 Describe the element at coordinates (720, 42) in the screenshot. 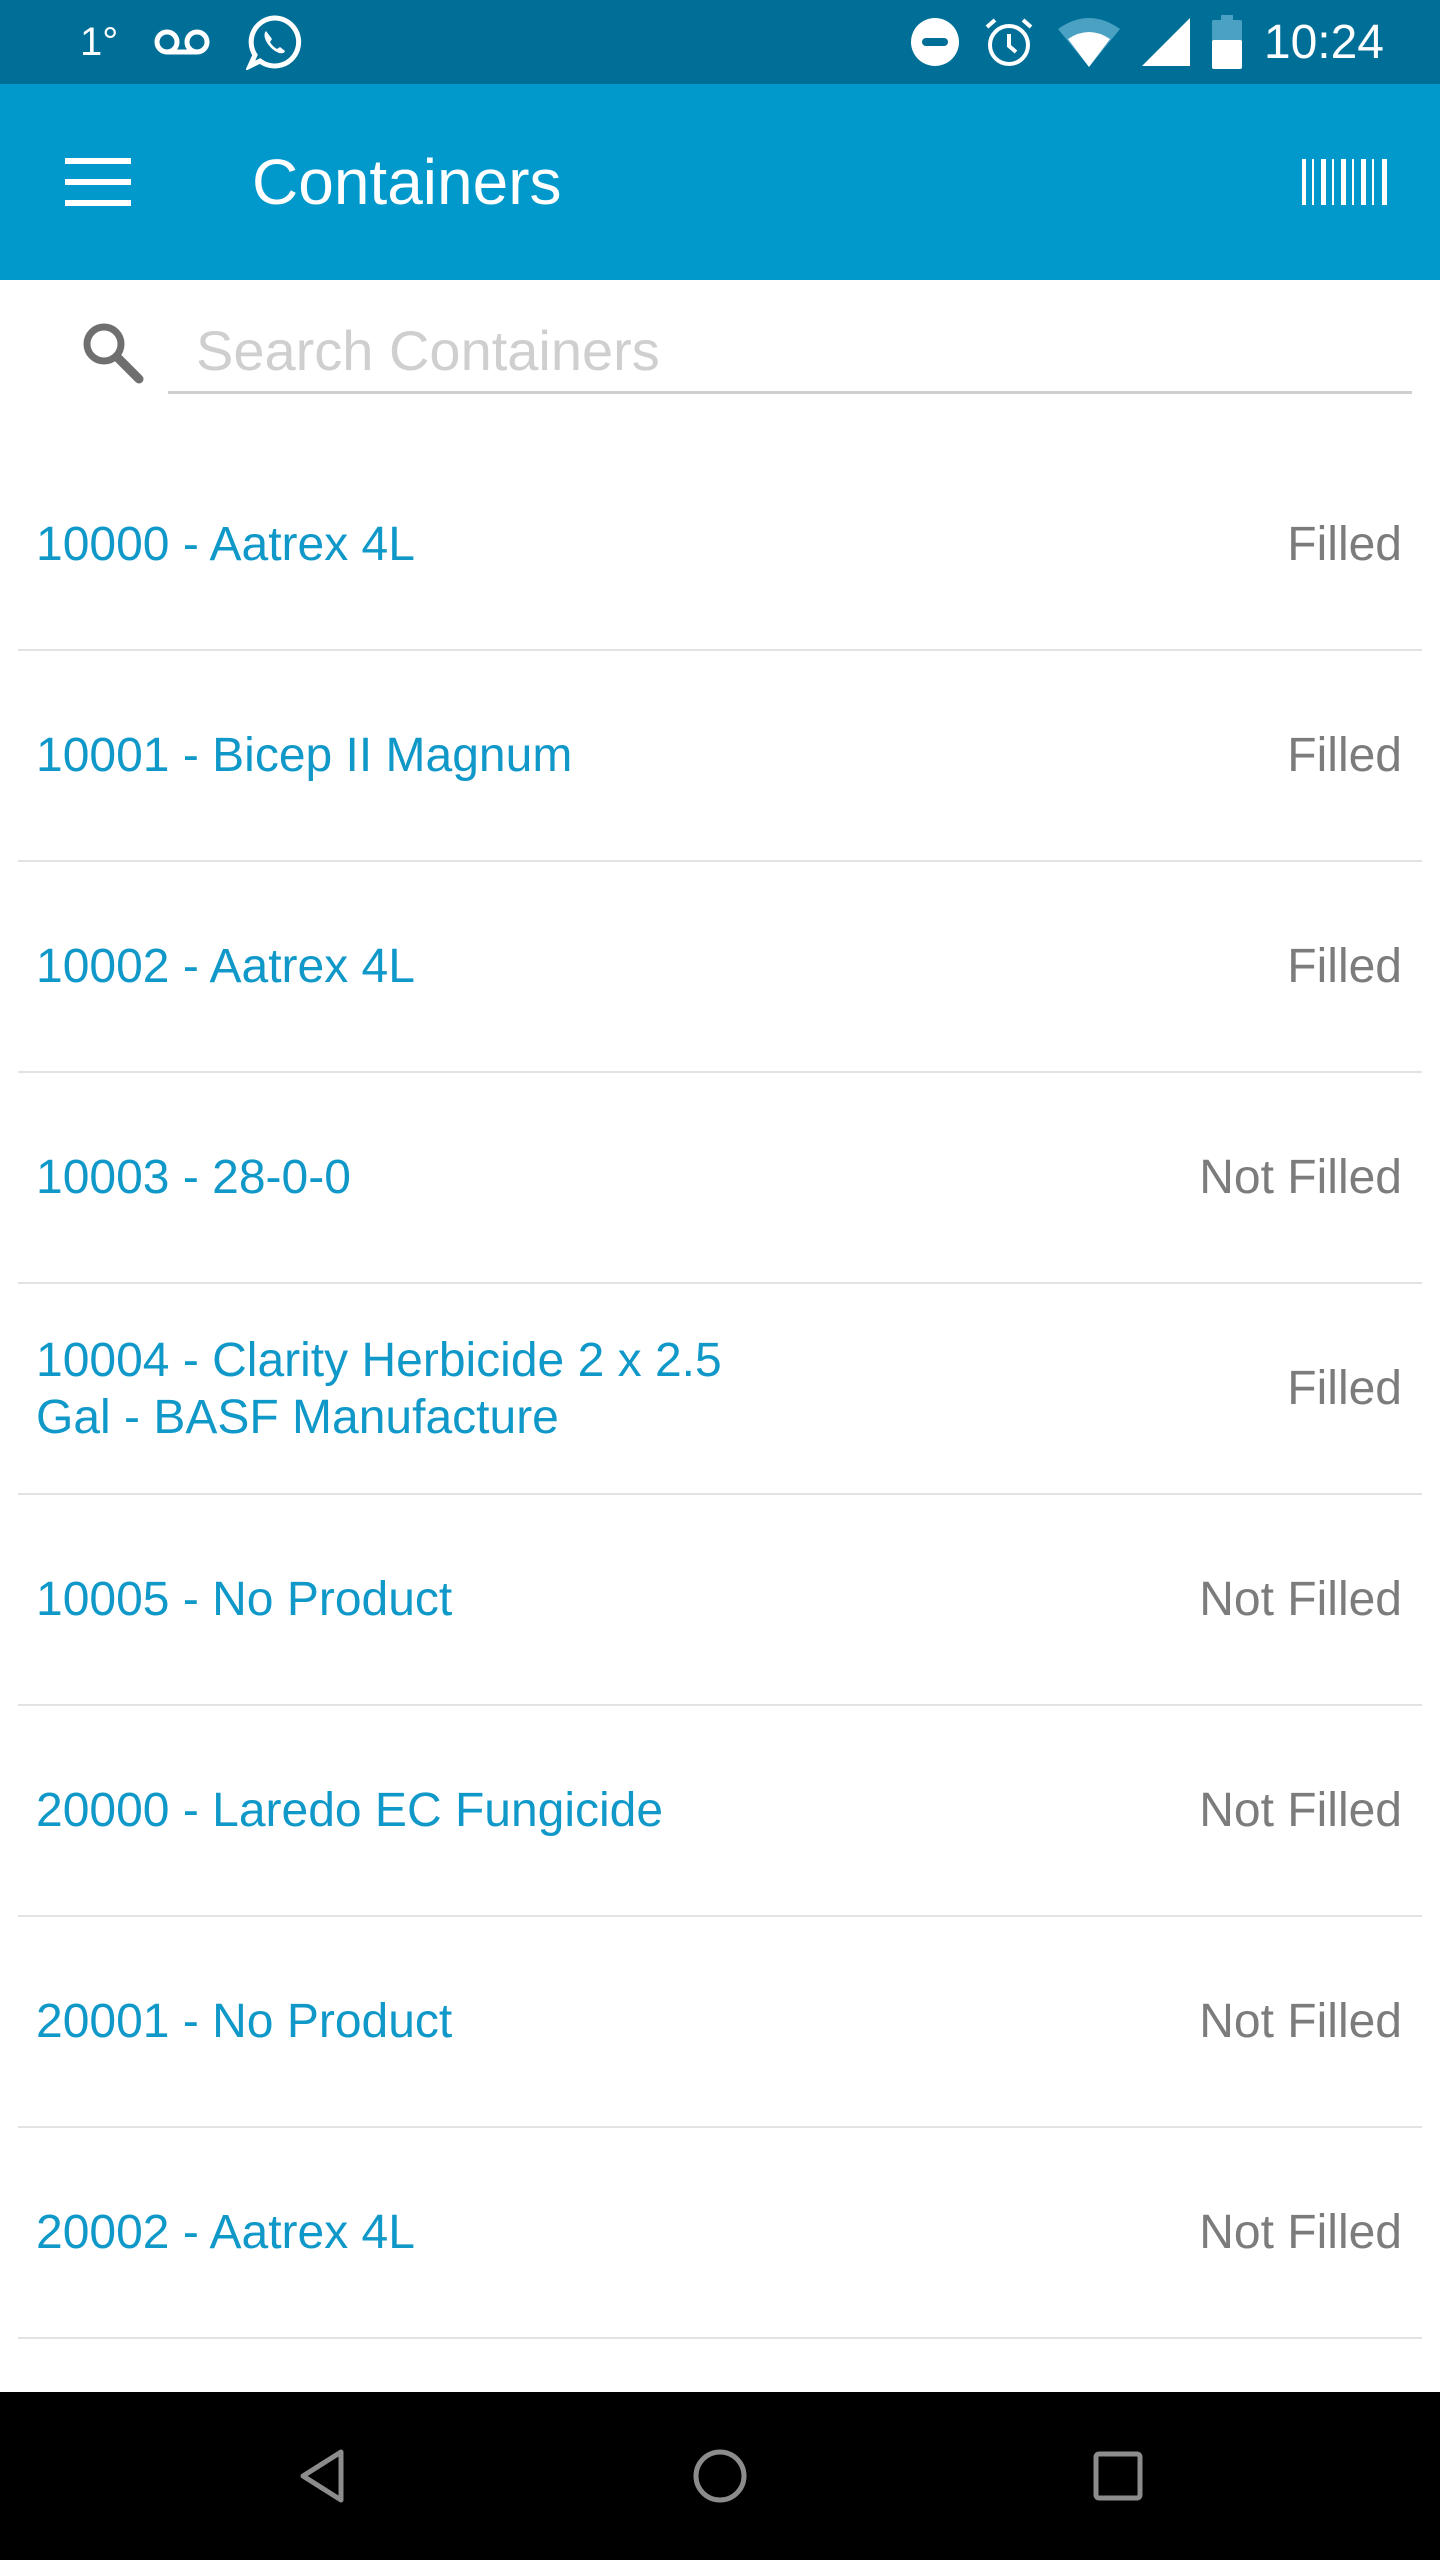

I see `status-bar: 1° 10:24` at that location.